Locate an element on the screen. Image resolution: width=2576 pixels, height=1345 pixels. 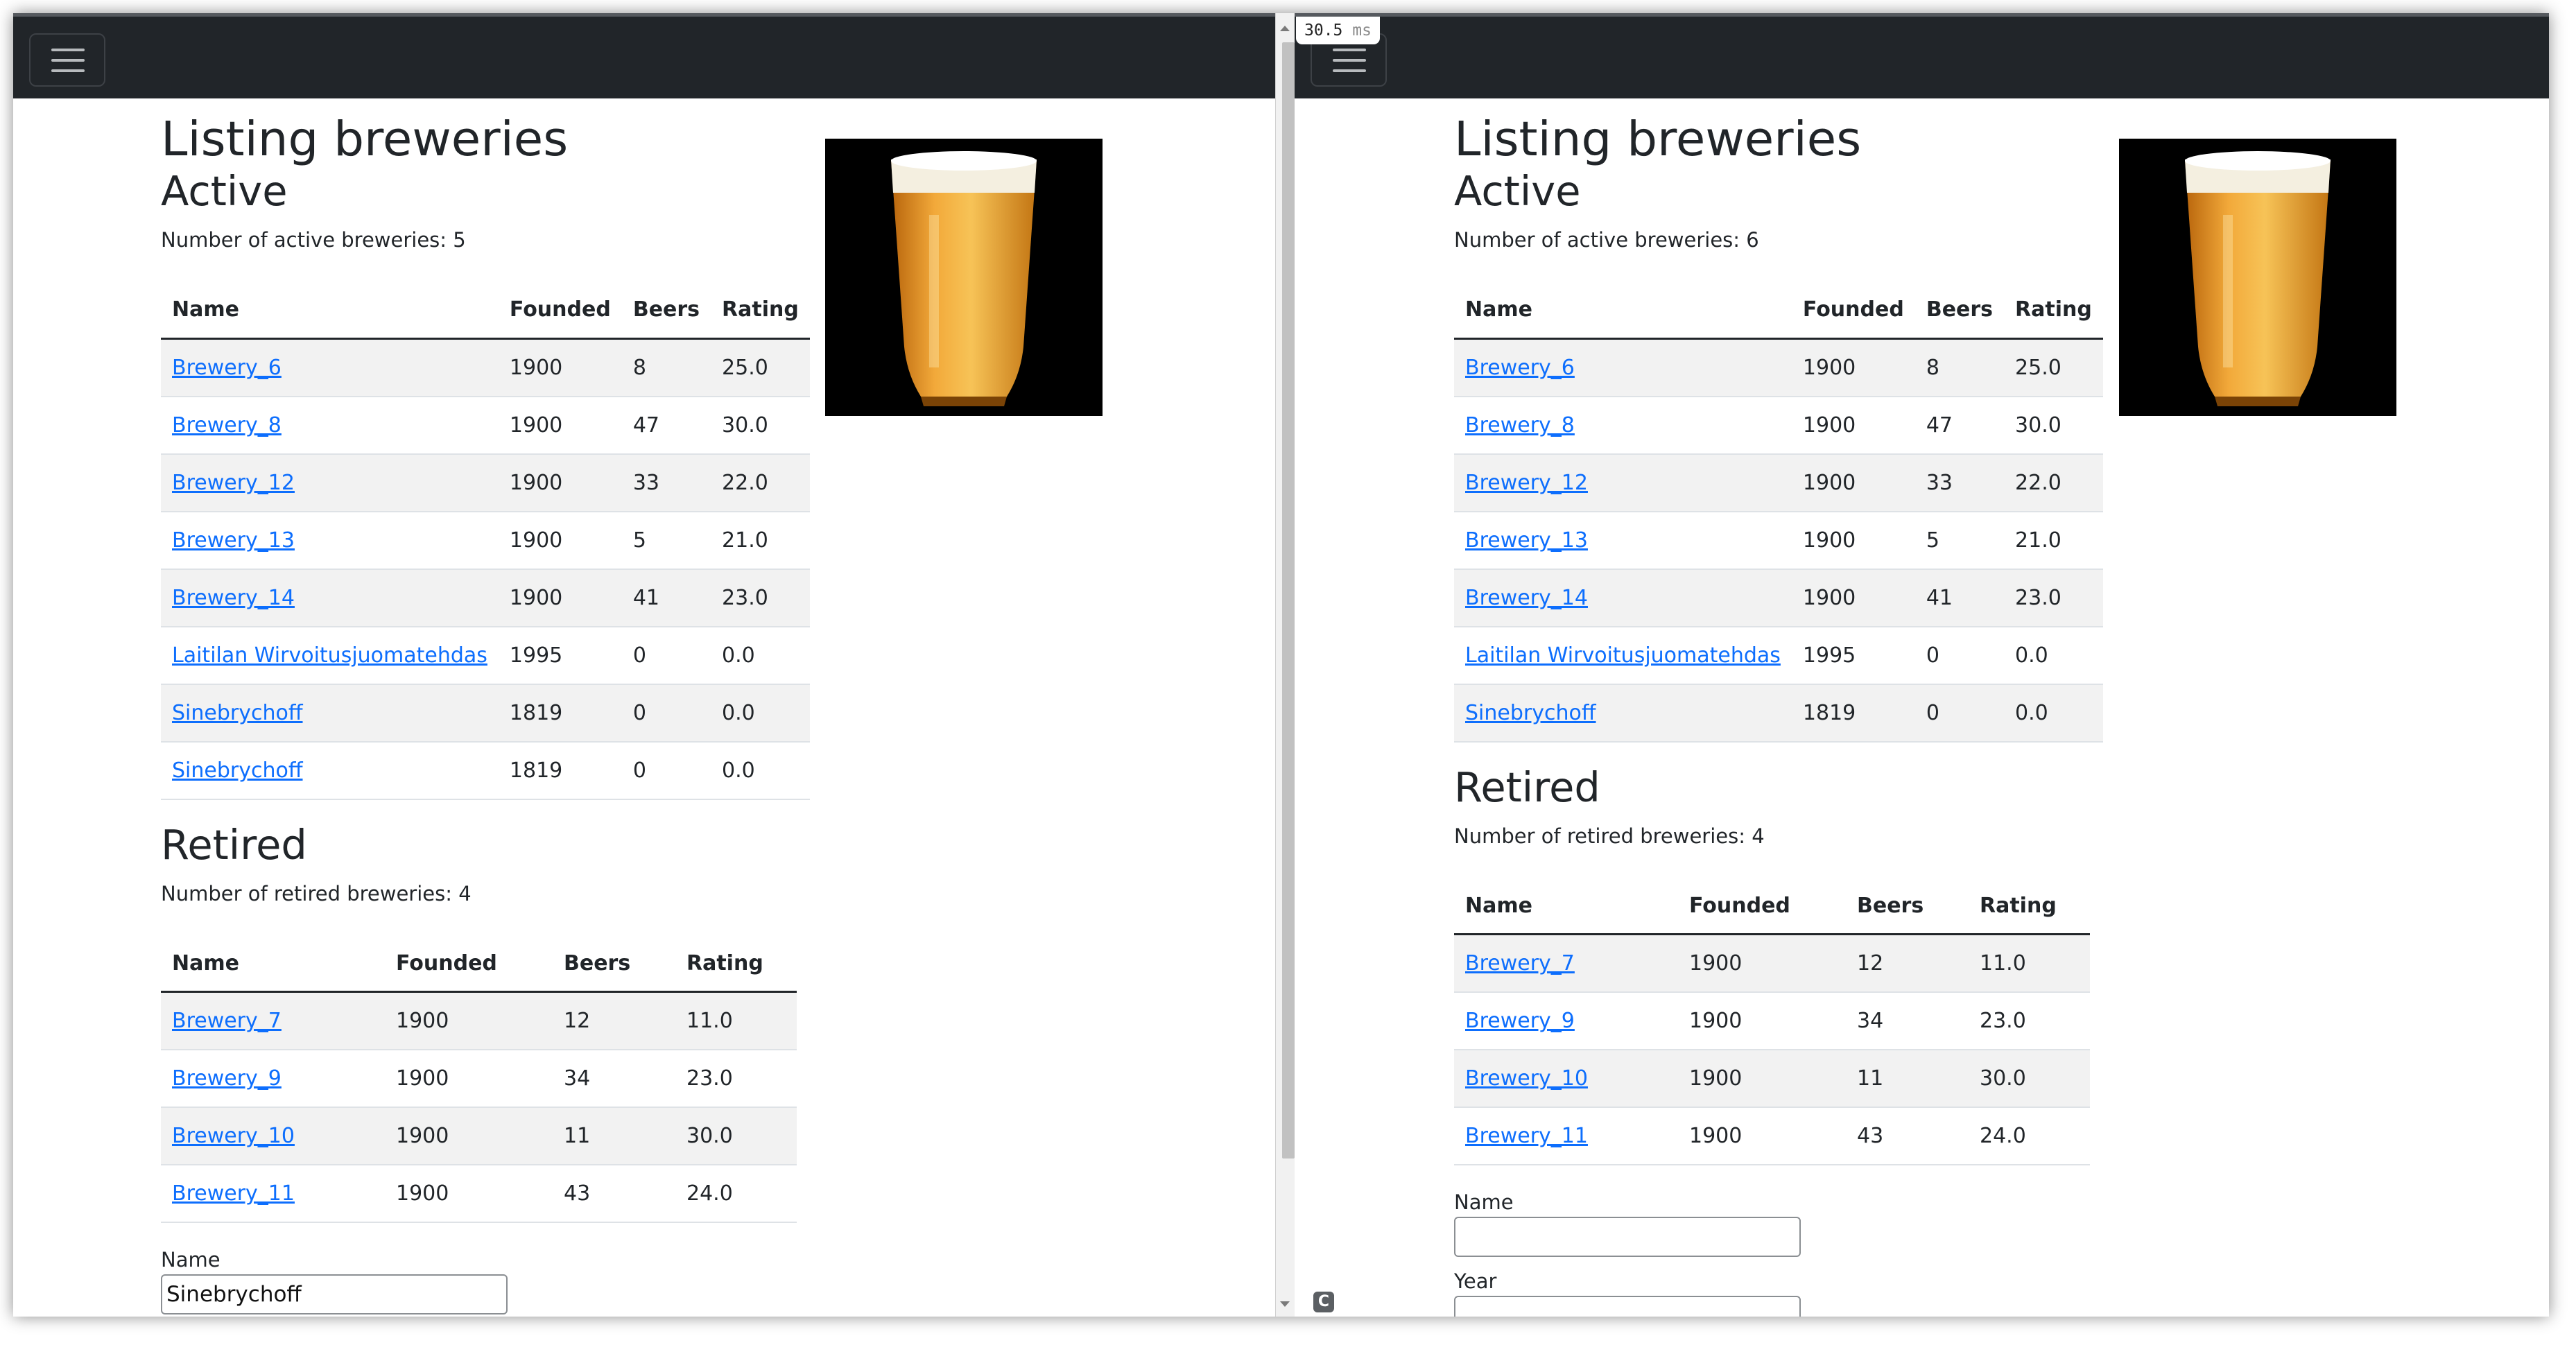
scroll-up-icon is located at coordinates (1285, 28).